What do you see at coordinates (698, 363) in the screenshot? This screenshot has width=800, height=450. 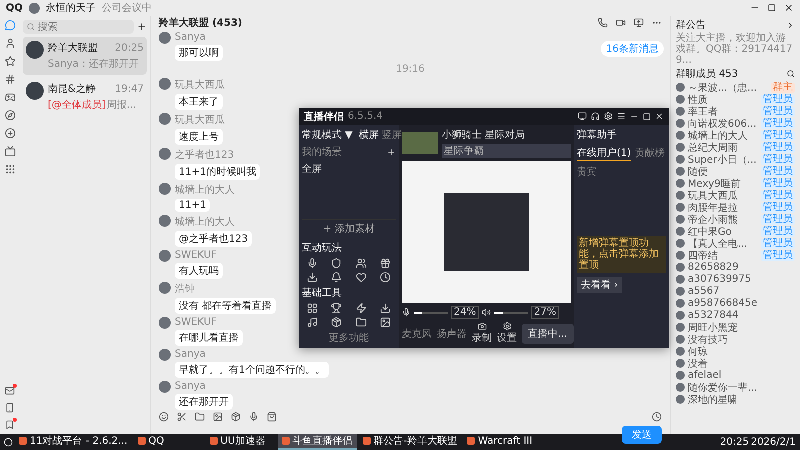 I see `member-name: 没着` at bounding box center [698, 363].